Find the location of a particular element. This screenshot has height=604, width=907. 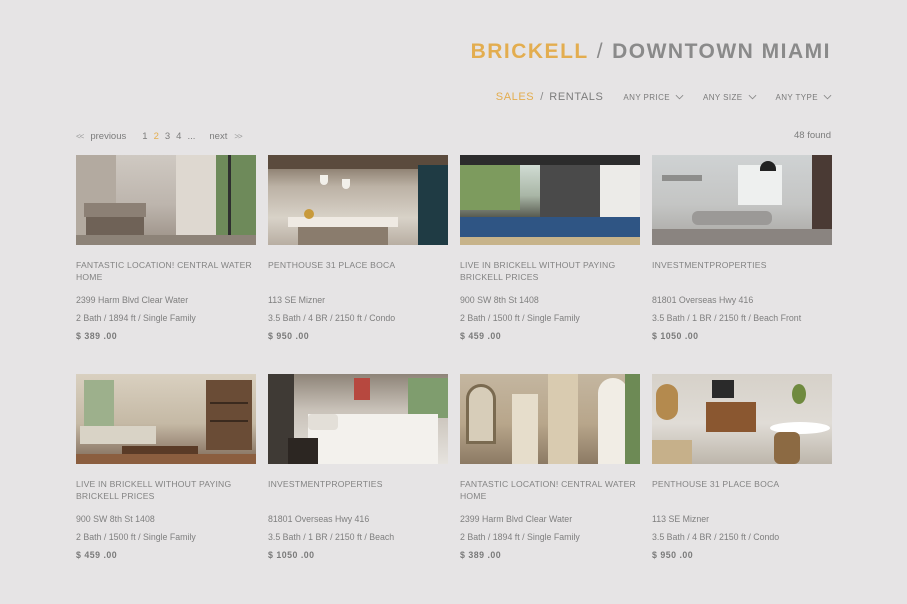

price-filter-dropdown: ANY PRICE is located at coordinates (653, 97).